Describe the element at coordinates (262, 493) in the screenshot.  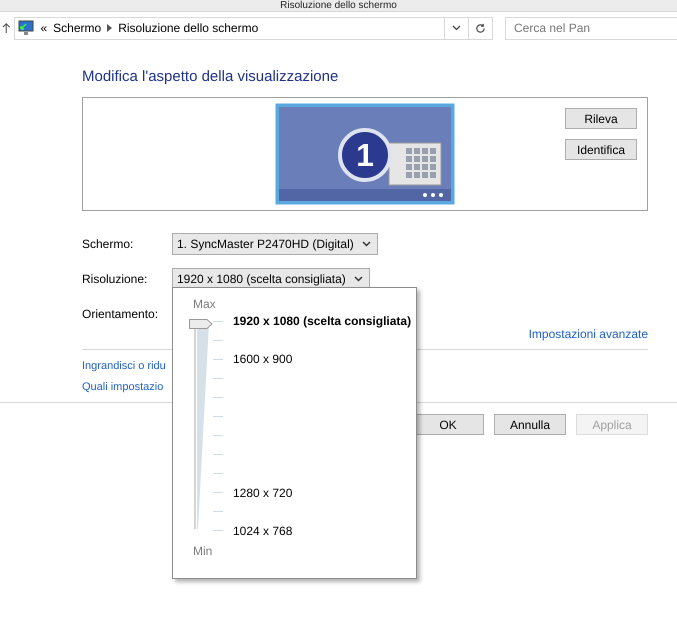
I see `resolution-option: 1280 x 720` at that location.